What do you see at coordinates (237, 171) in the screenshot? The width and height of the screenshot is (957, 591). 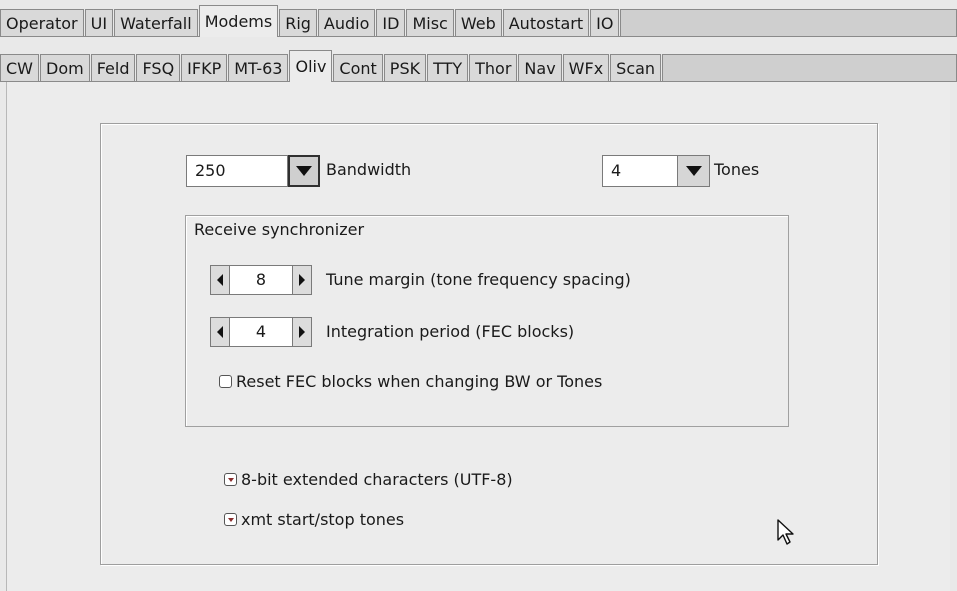 I see `bandwidth-value: 250` at bounding box center [237, 171].